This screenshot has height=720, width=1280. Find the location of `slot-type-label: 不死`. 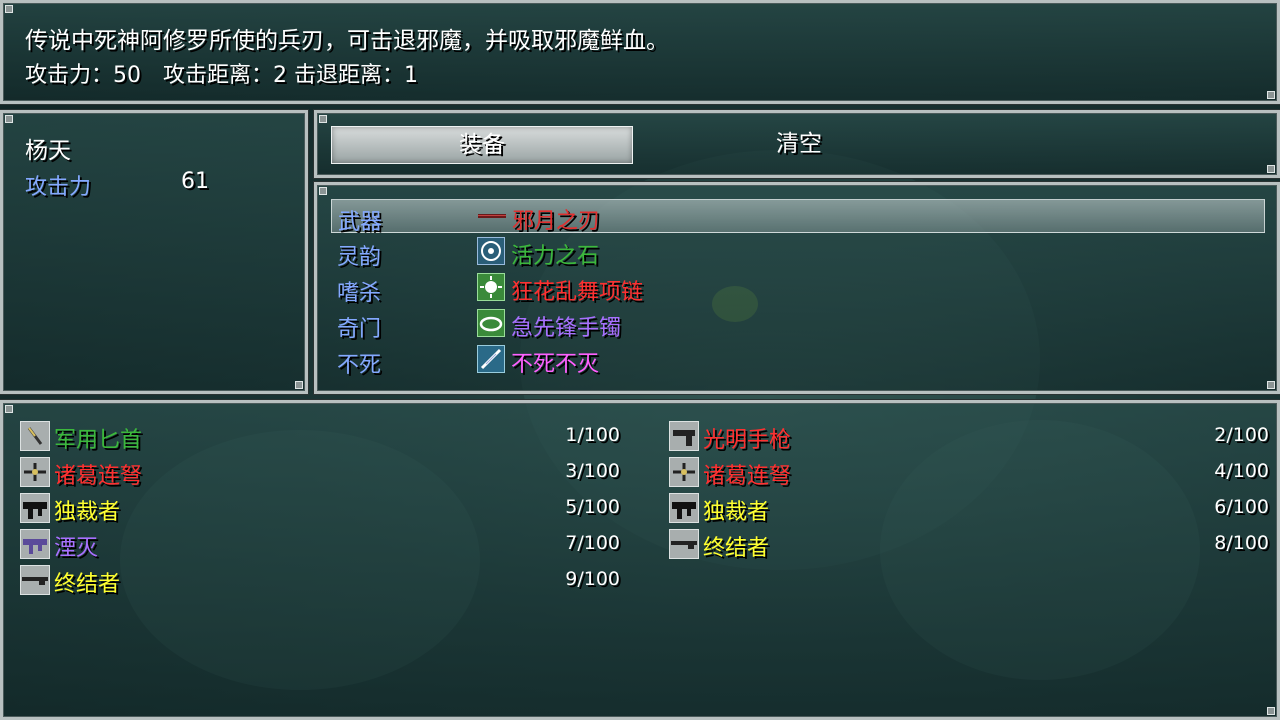

slot-type-label: 不死 is located at coordinates (359, 365).